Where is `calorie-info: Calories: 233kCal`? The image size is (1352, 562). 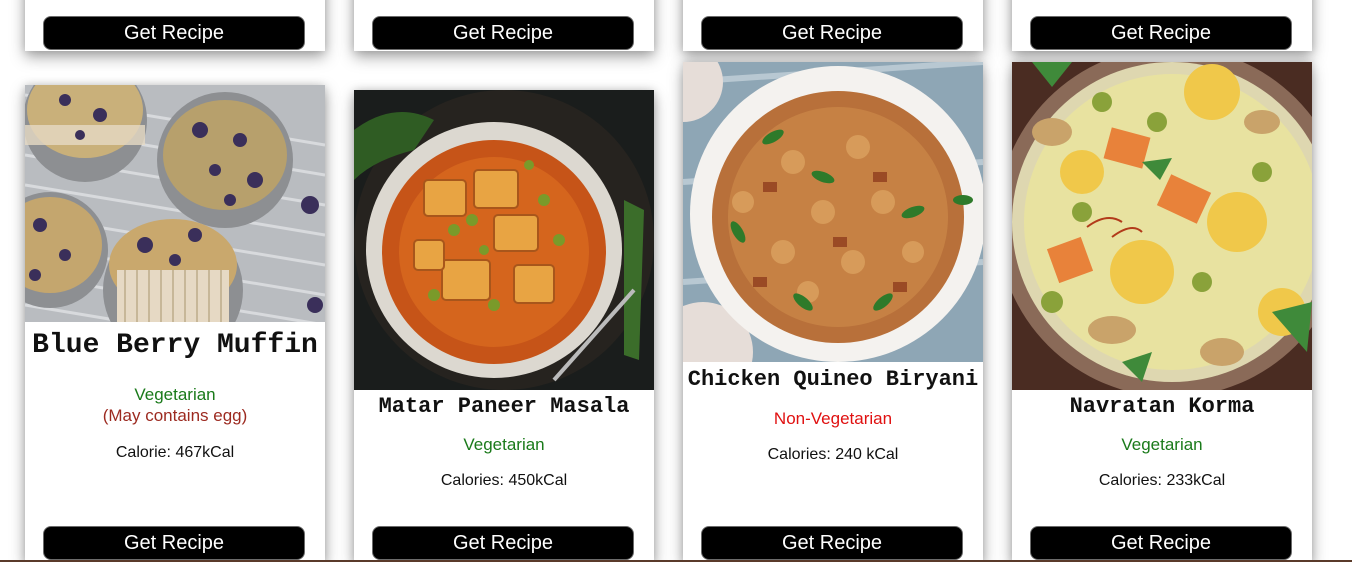 calorie-info: Calories: 233kCal is located at coordinates (1162, 480).